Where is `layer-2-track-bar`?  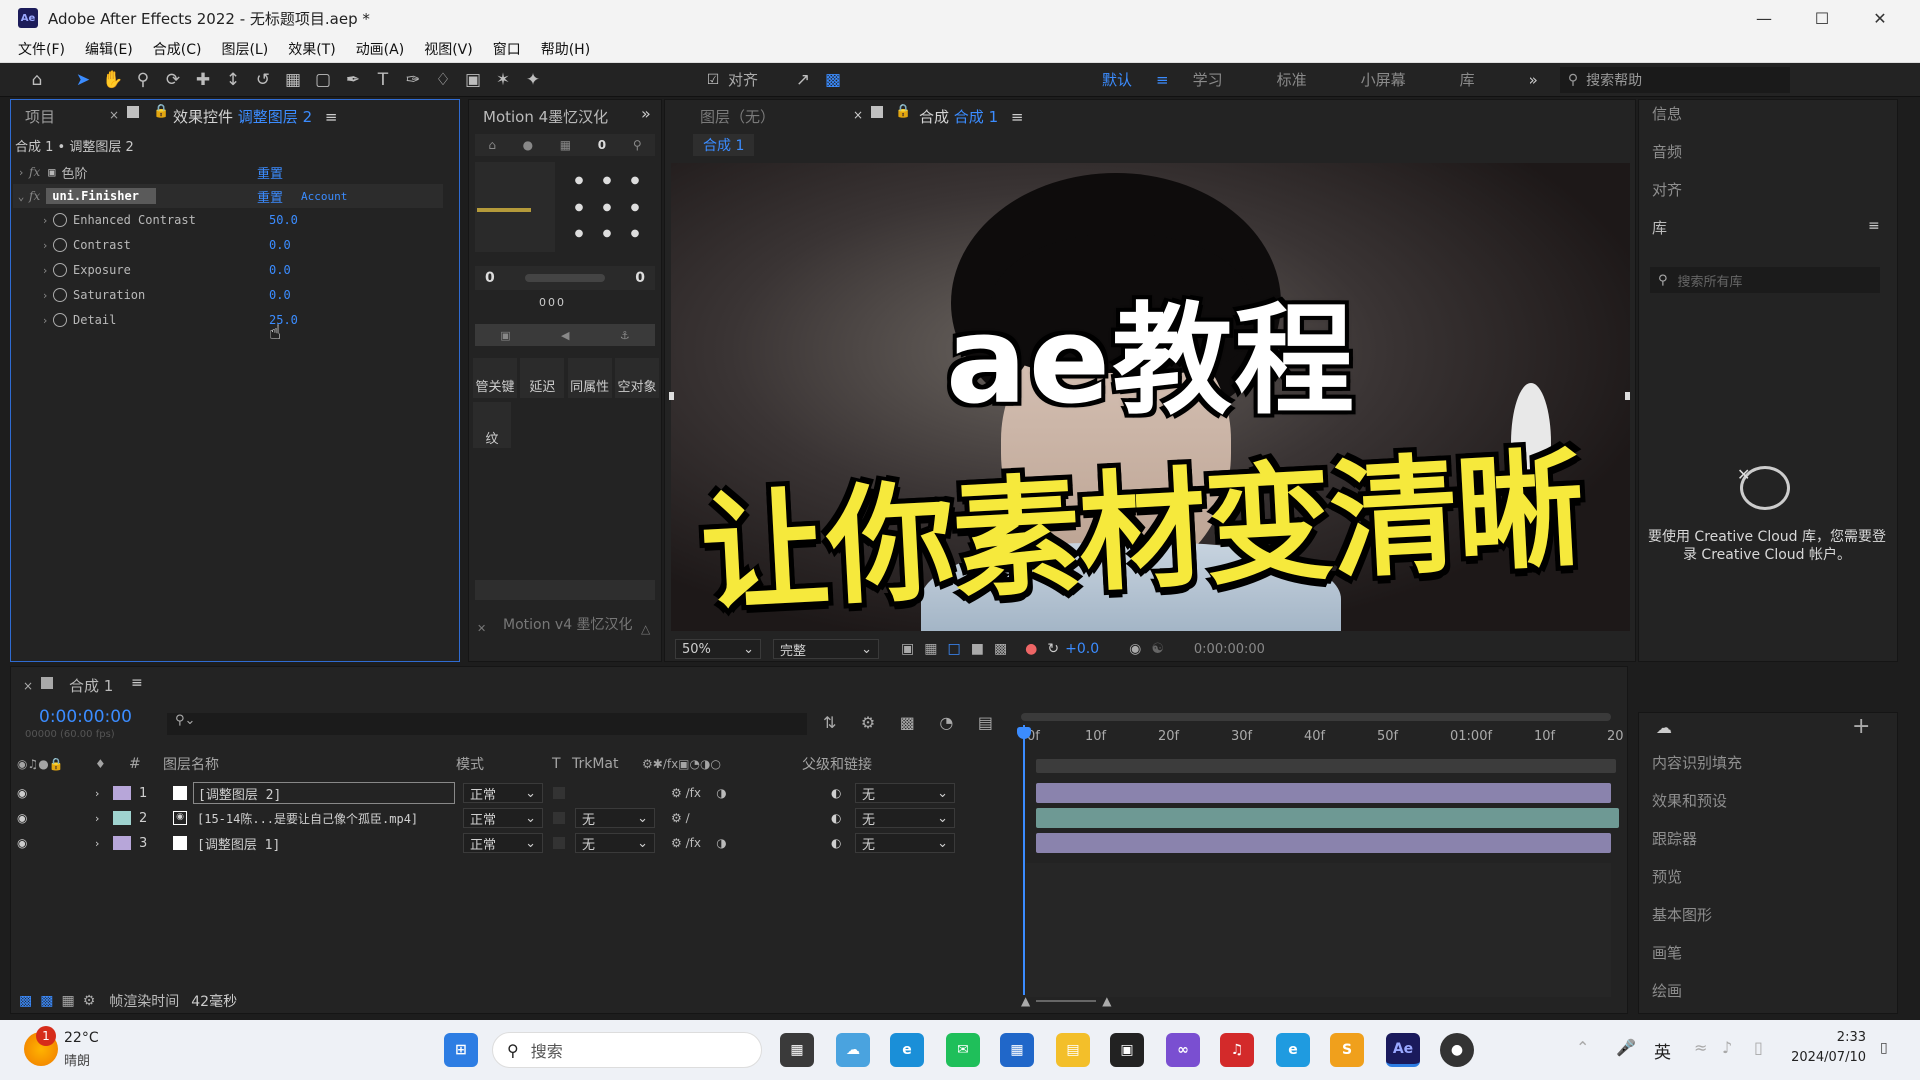 layer-2-track-bar is located at coordinates (1327, 818).